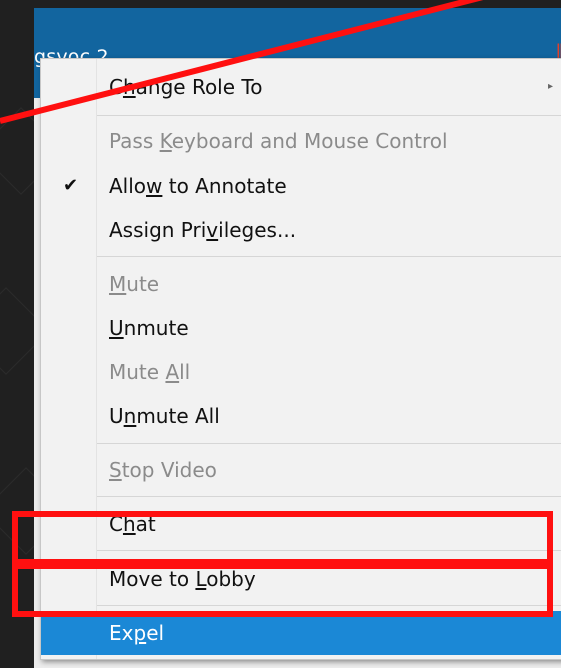 The image size is (561, 668). I want to click on menu-item-label: Allow to Annotate, so click(198, 186).